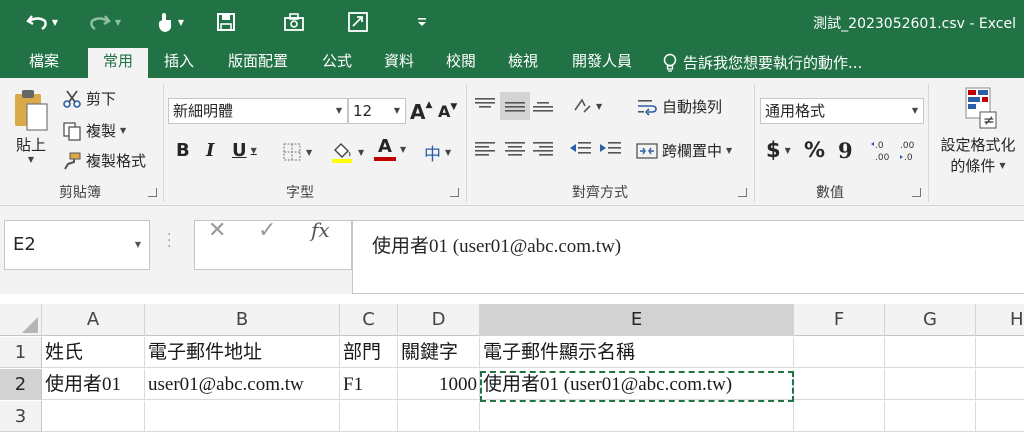 This screenshot has width=1024, height=436. What do you see at coordinates (845, 150) in the screenshot?
I see `comma-style-button: 9` at bounding box center [845, 150].